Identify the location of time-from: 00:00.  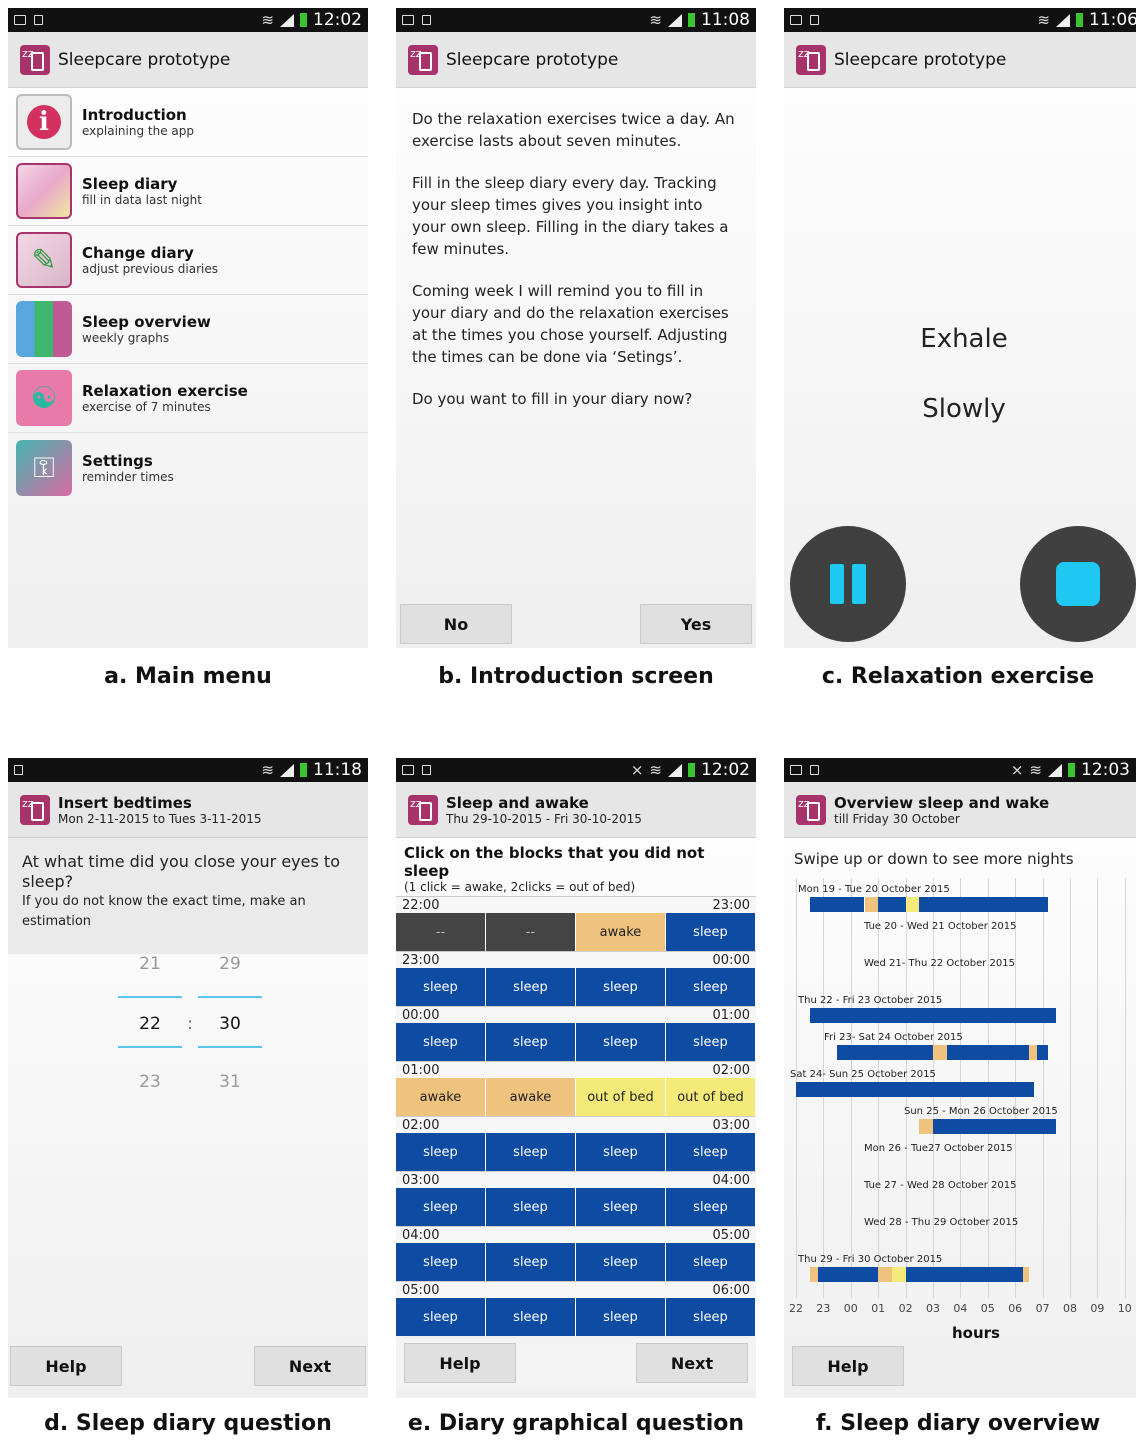
(421, 1015).